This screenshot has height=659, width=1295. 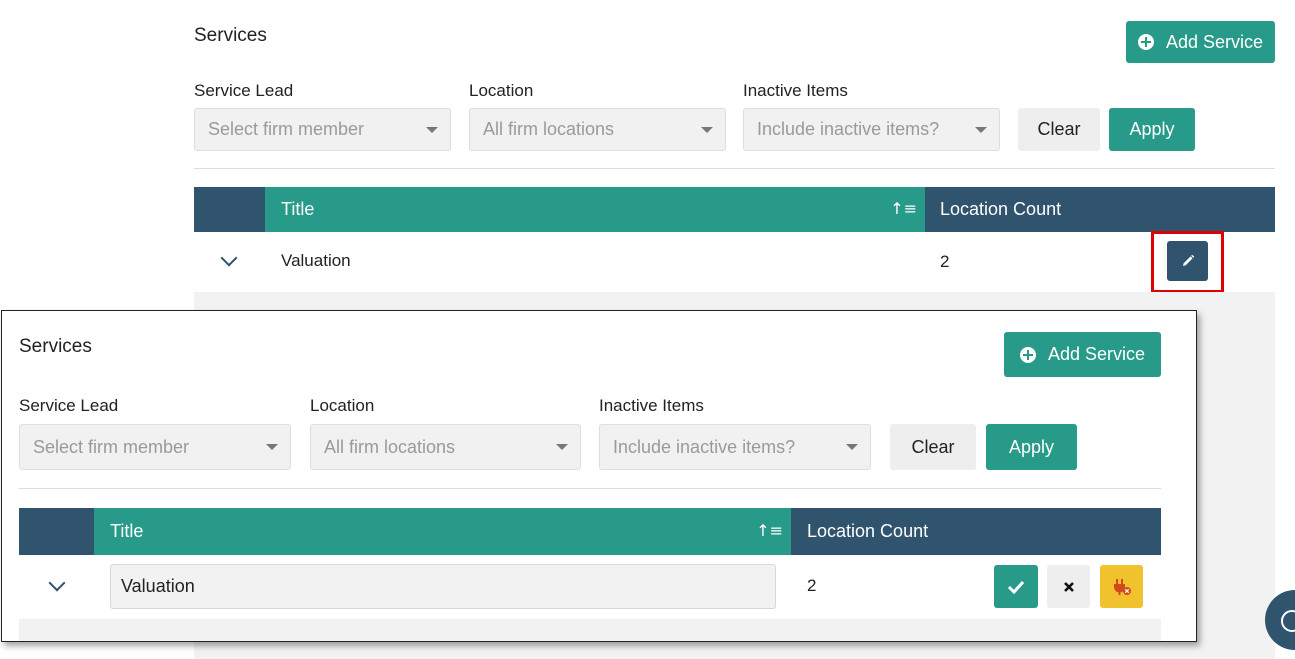 I want to click on save-button, so click(x=1016, y=586).